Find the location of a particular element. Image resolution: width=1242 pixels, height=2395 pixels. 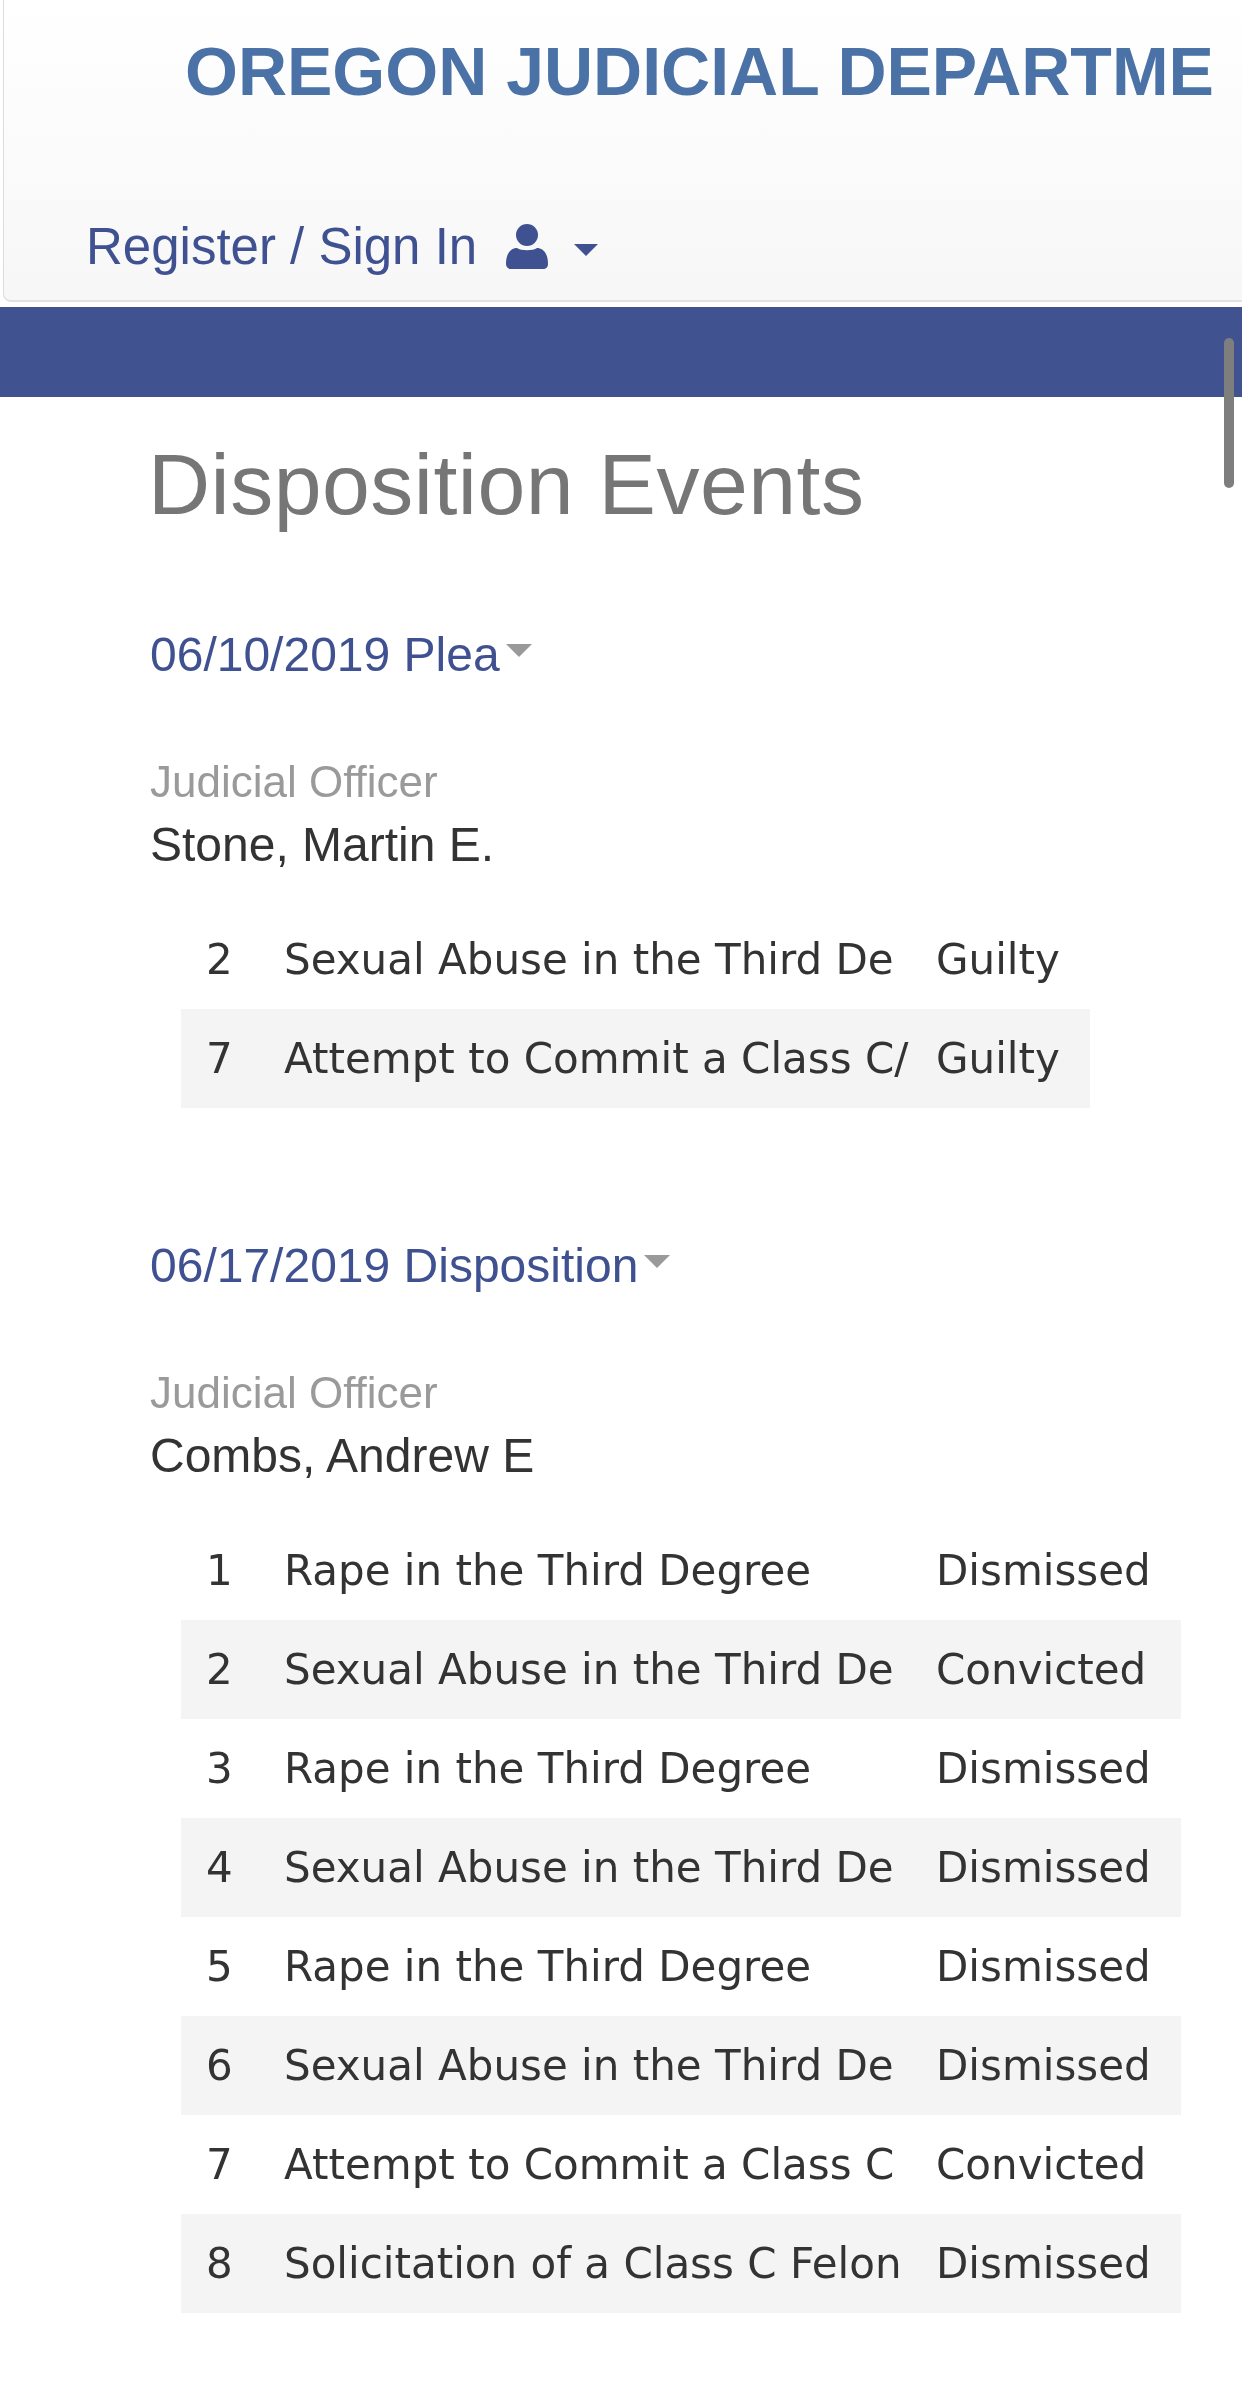

charge-description: Attempt to Commit a Class C/ is located at coordinates (610, 1059).